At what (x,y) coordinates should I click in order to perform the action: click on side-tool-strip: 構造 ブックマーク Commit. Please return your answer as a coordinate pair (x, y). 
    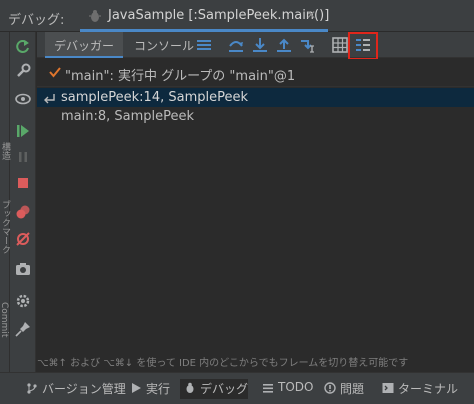
    Looking at the image, I should click on (5, 202).